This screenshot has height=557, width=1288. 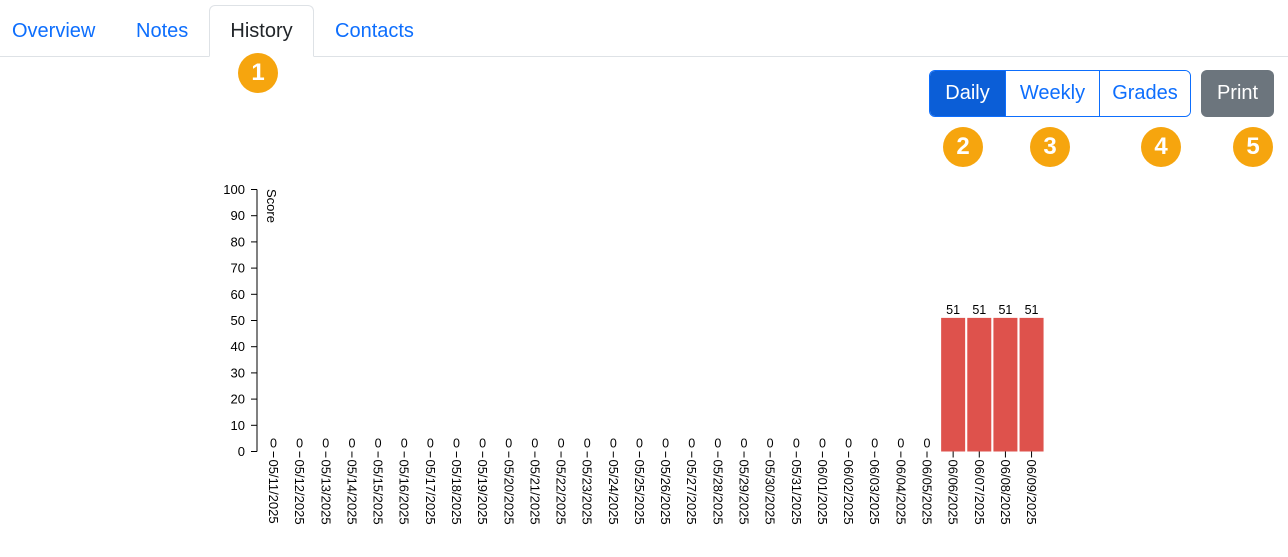 I want to click on x-tick-label: 05/11/2025, so click(x=273, y=492).